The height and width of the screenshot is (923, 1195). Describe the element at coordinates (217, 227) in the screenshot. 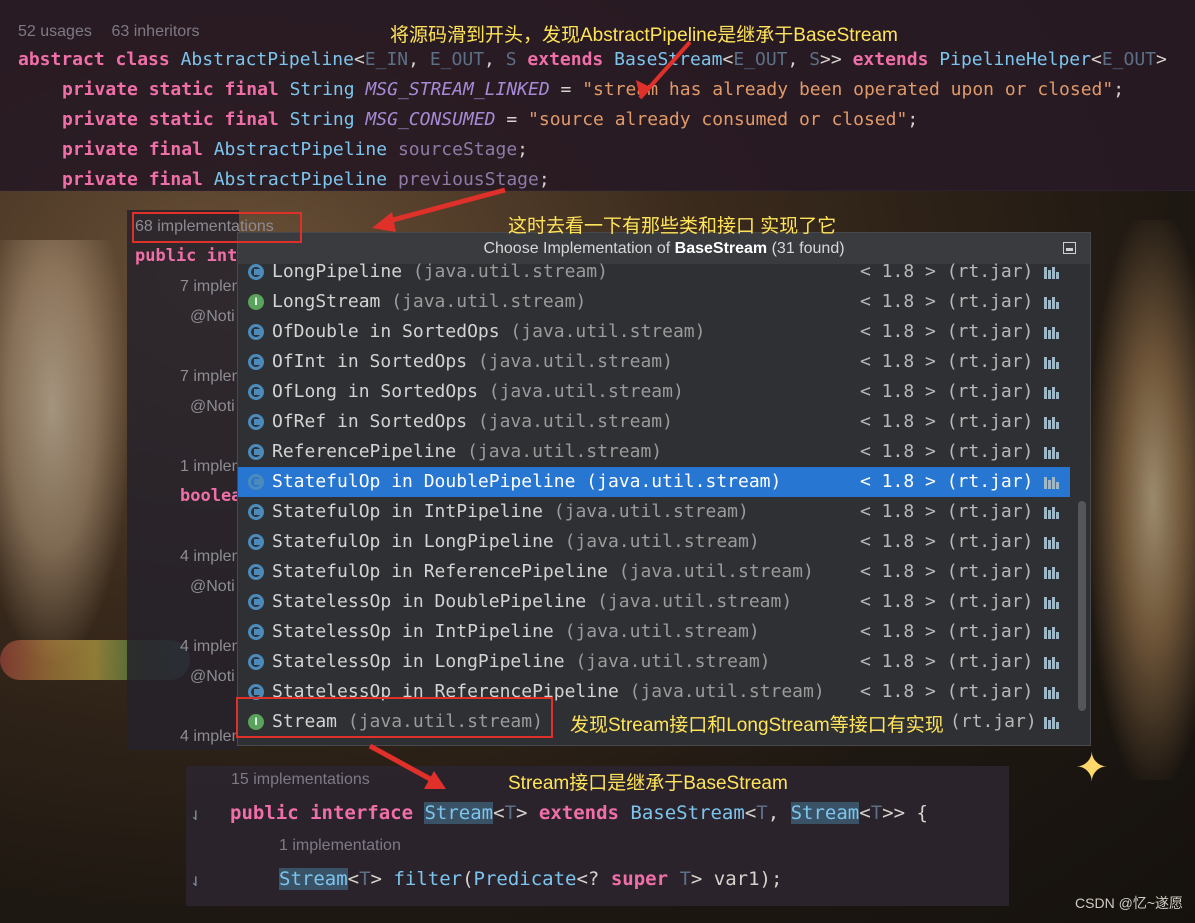

I see `highlight-box-68-implementations` at that location.